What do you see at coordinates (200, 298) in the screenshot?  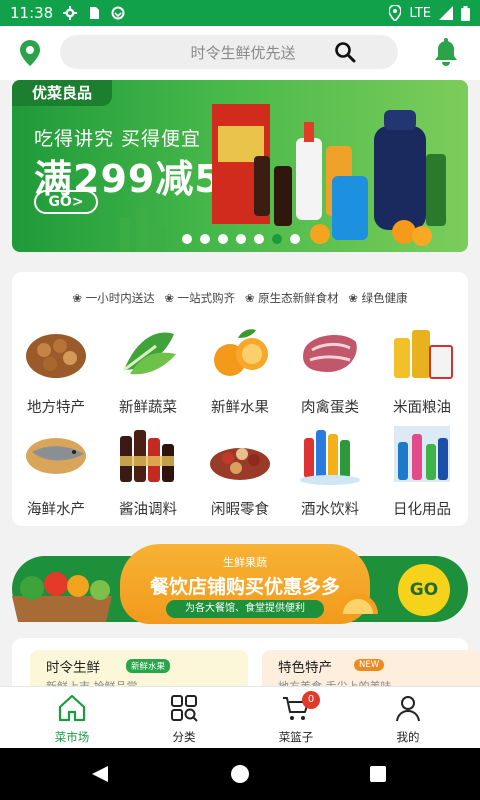 I see `feature-tag: ❀ 一站式购齐` at bounding box center [200, 298].